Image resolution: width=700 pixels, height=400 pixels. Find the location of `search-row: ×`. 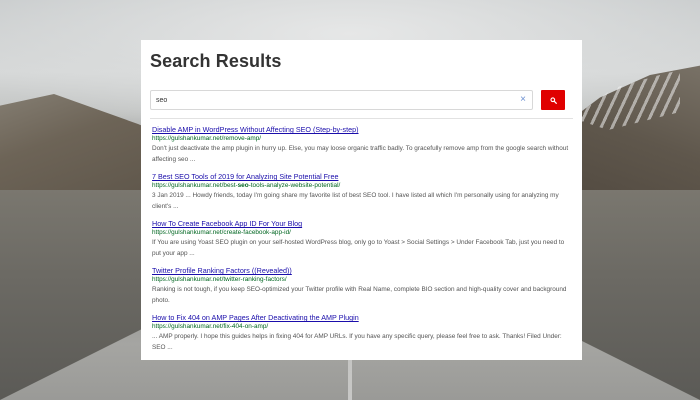

search-row: × is located at coordinates (361, 100).